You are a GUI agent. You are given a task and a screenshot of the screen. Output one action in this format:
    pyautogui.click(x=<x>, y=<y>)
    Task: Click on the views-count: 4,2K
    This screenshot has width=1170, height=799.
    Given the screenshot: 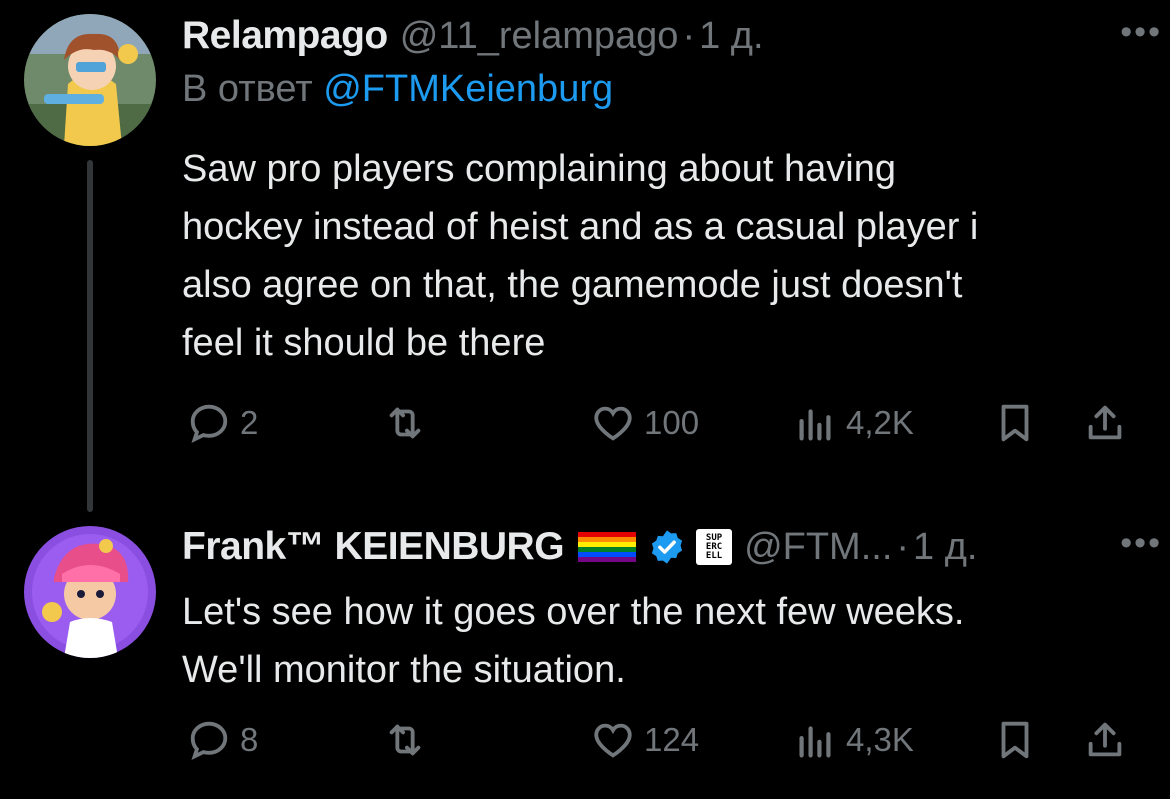 What is the action you would take?
    pyautogui.click(x=880, y=422)
    